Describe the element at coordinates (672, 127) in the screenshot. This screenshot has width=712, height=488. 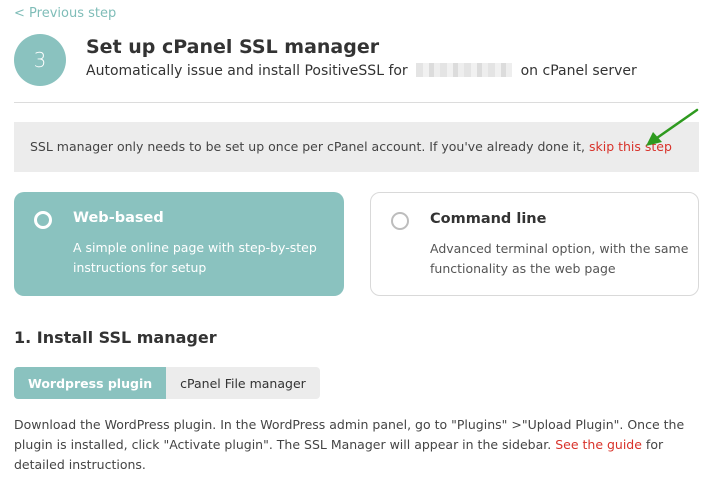
I see `green-arrow-icon` at that location.